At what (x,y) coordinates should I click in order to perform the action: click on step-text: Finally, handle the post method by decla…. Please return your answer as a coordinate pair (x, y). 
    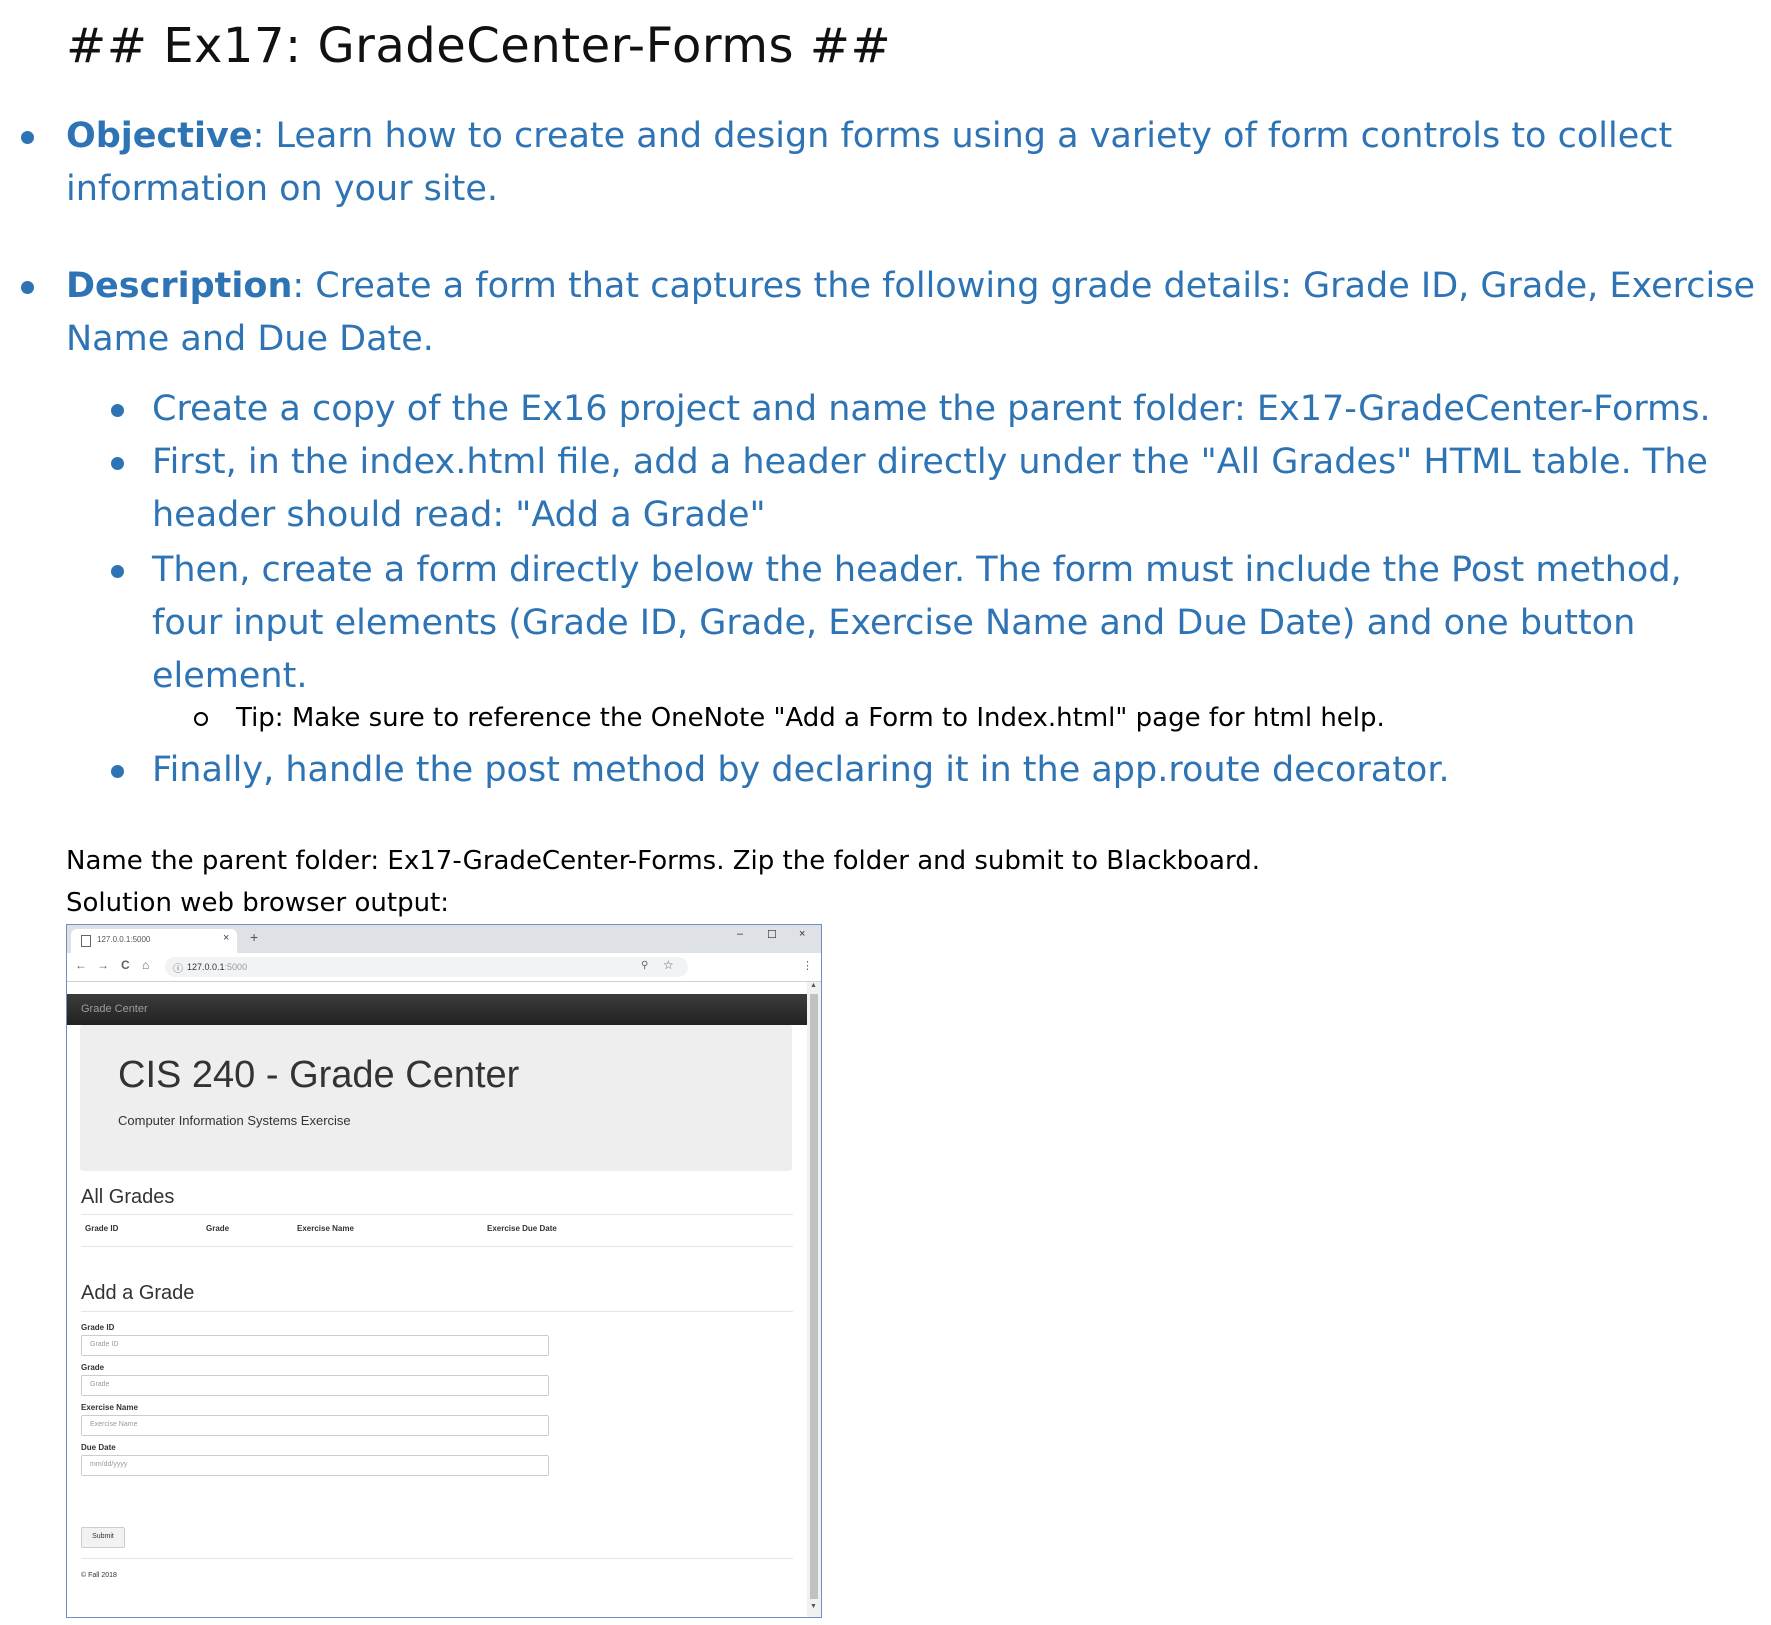
    Looking at the image, I should click on (801, 770).